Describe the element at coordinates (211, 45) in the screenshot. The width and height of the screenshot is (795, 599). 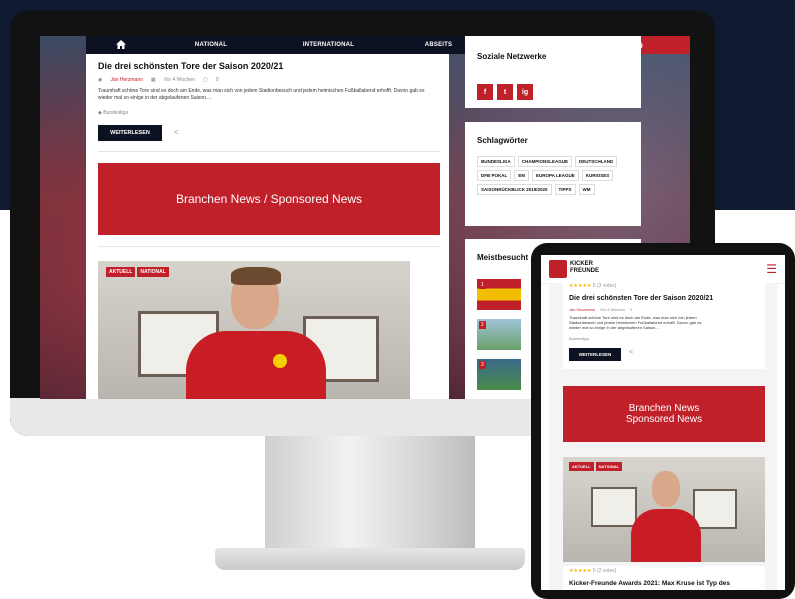
I see `nav-item-national: NATIONAL` at that location.